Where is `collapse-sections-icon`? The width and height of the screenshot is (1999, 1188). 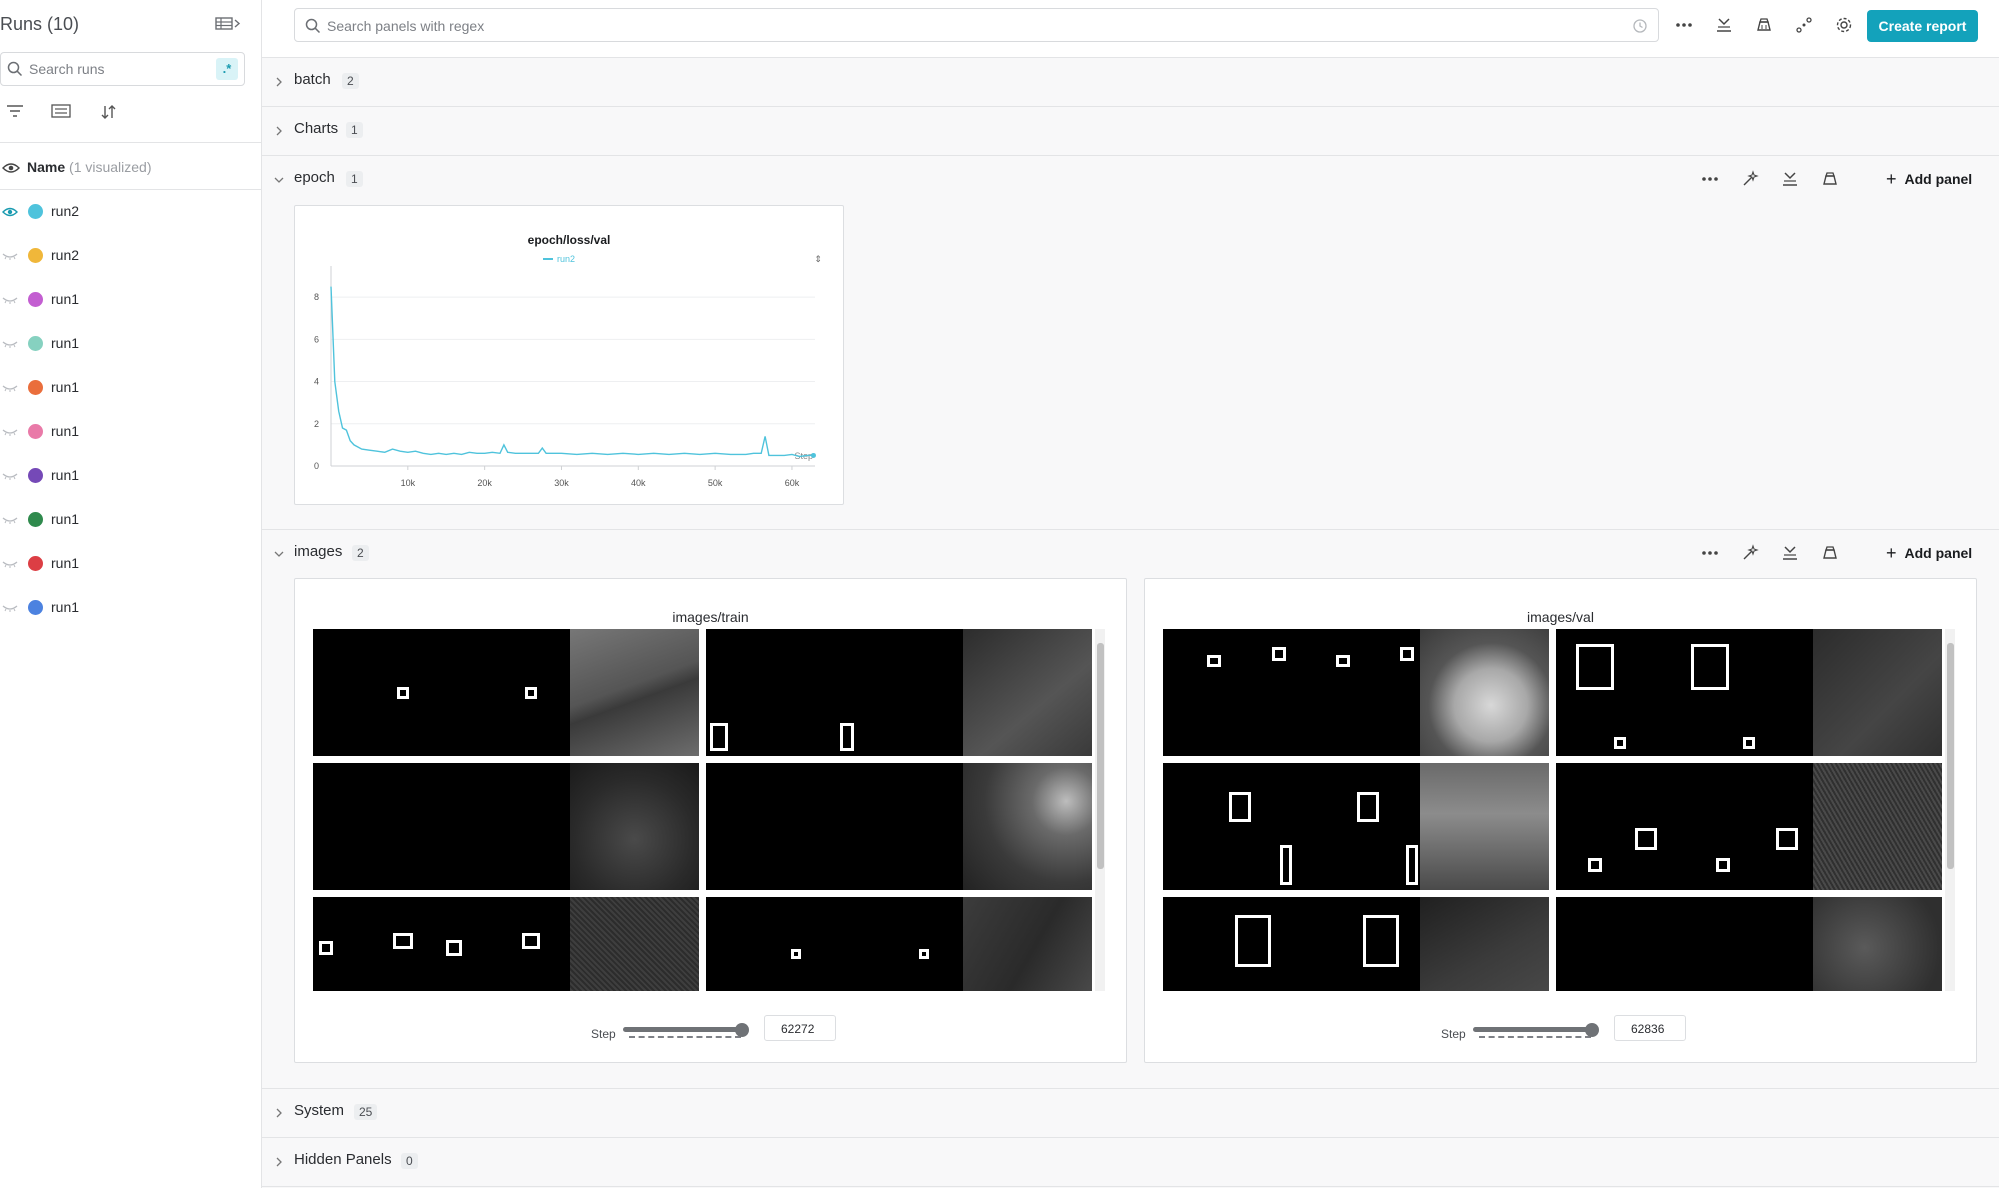
collapse-sections-icon is located at coordinates (1725, 26).